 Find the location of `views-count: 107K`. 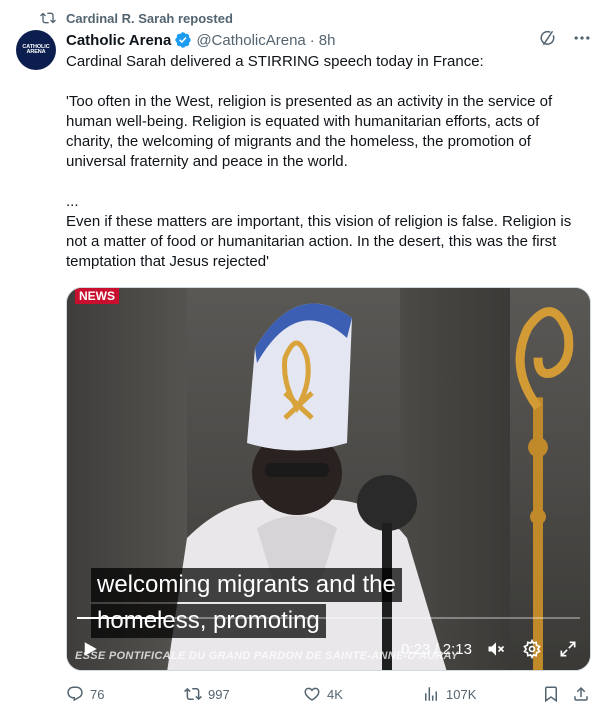

views-count: 107K is located at coordinates (461, 694).